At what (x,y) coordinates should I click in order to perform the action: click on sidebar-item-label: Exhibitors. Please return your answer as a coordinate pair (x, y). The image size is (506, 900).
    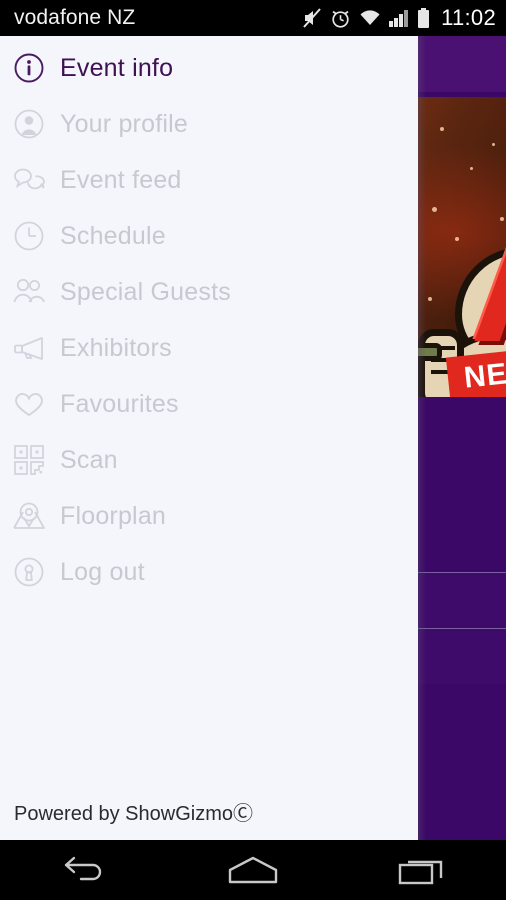
    Looking at the image, I should click on (116, 347).